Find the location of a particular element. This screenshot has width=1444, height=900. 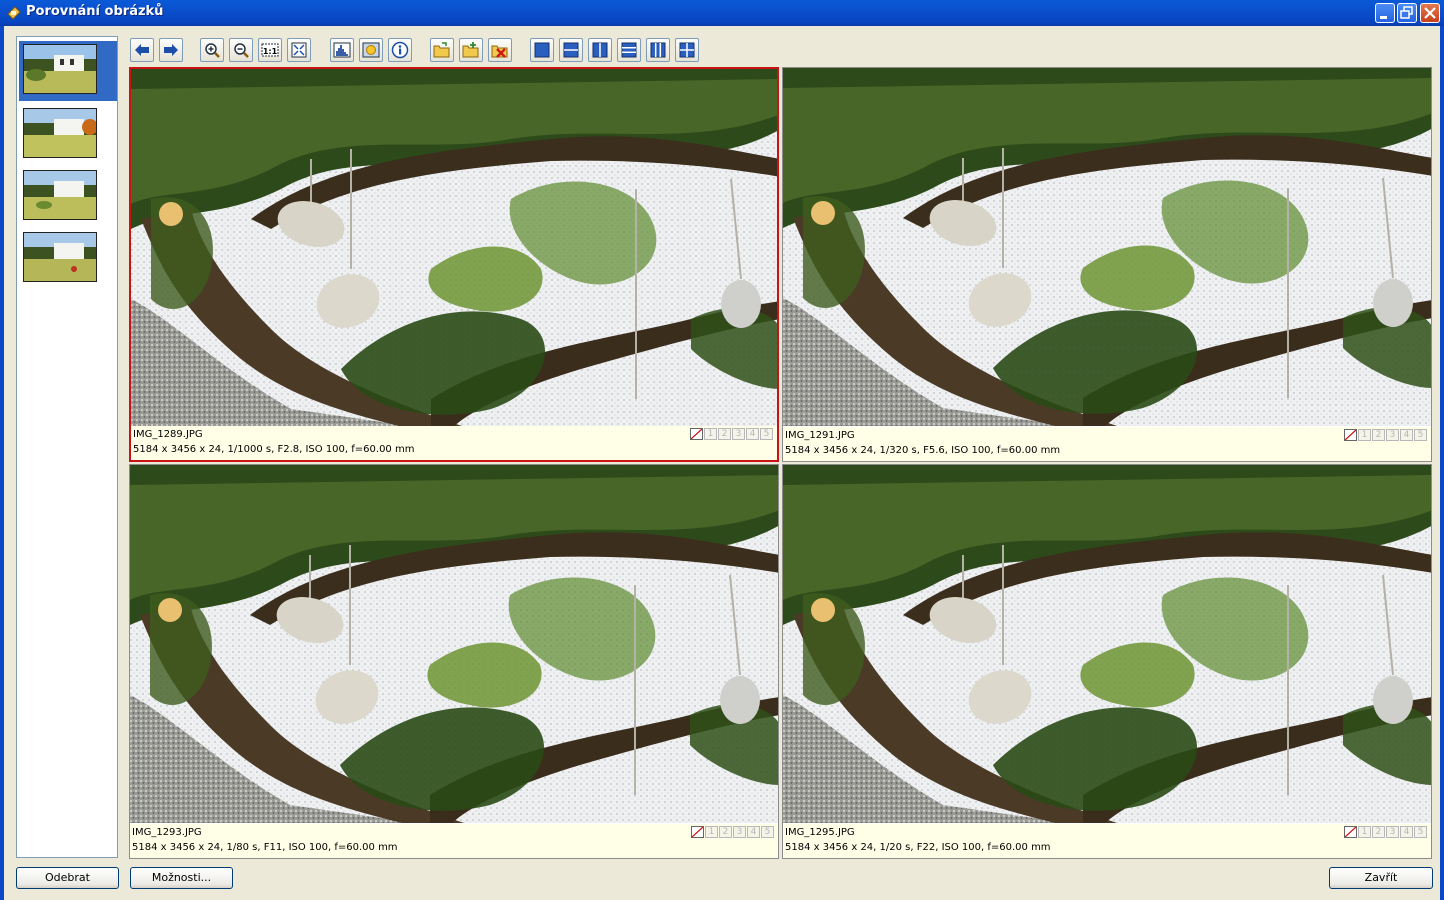

layout-2-vertical-icon is located at coordinates (600, 50).